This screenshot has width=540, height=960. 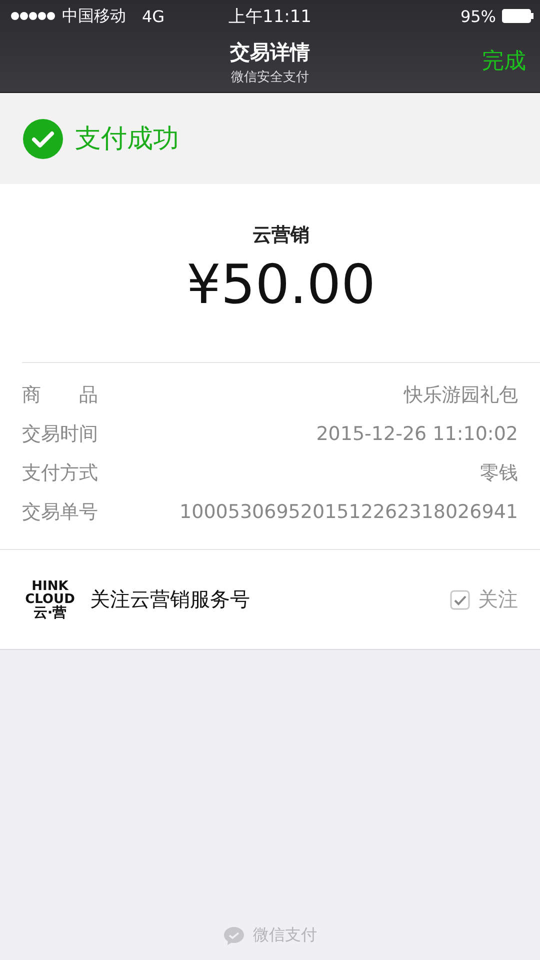 What do you see at coordinates (94, 16) in the screenshot?
I see `carrier-name: 中国移动` at bounding box center [94, 16].